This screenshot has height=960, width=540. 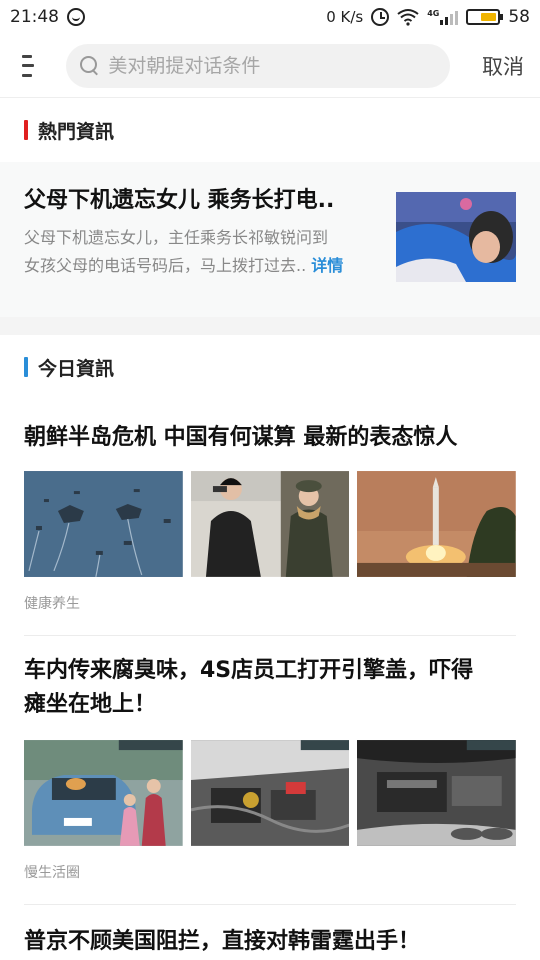 I want to click on article-item: 普京不顾美国阻拦，直接对韩雷霆出手！, so click(x=270, y=932).